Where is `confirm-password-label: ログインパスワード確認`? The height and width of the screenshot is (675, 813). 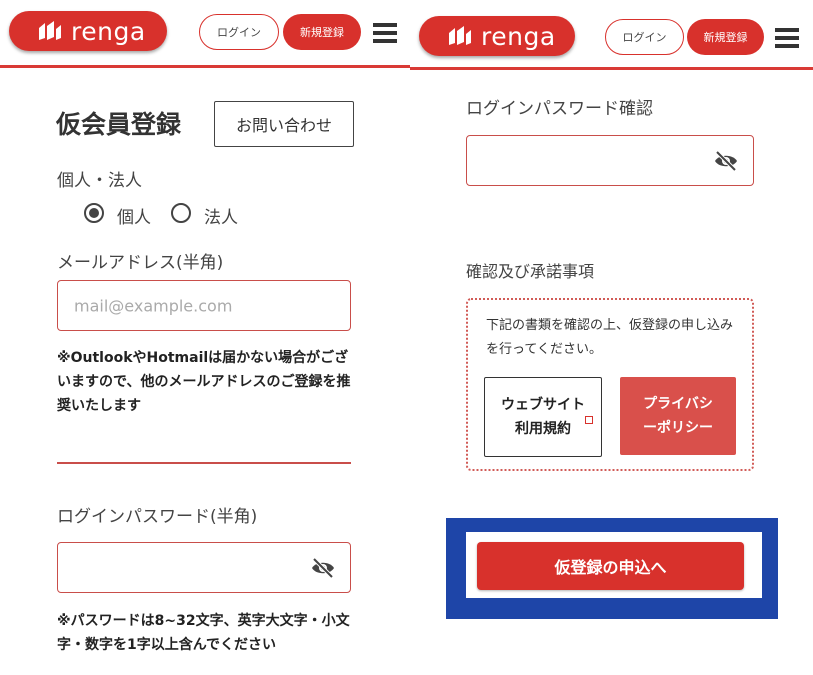 confirm-password-label: ログインパスワード確認 is located at coordinates (559, 109).